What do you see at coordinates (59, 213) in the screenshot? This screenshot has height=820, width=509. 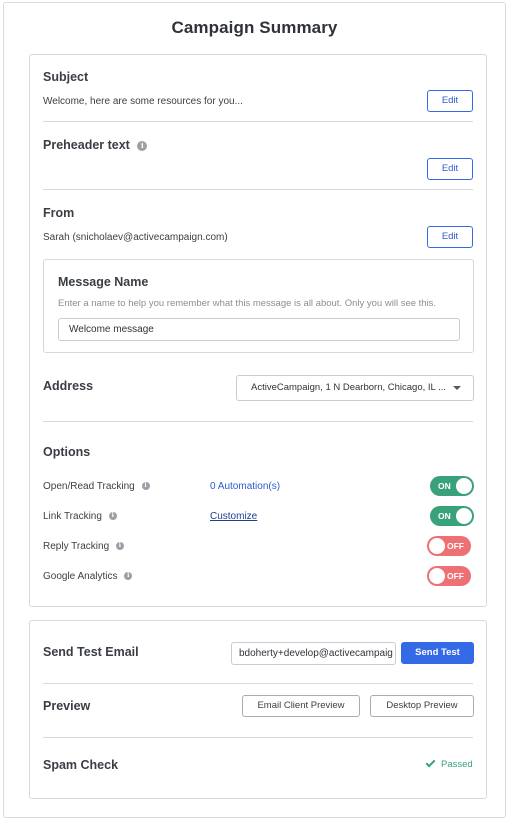 I see `from-label: From` at bounding box center [59, 213].